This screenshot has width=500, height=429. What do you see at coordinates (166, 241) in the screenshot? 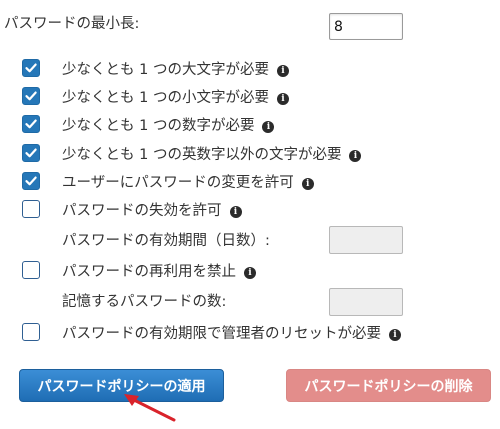
I see `expiration-period-label: パスワードの有効期間（日数）:` at bounding box center [166, 241].